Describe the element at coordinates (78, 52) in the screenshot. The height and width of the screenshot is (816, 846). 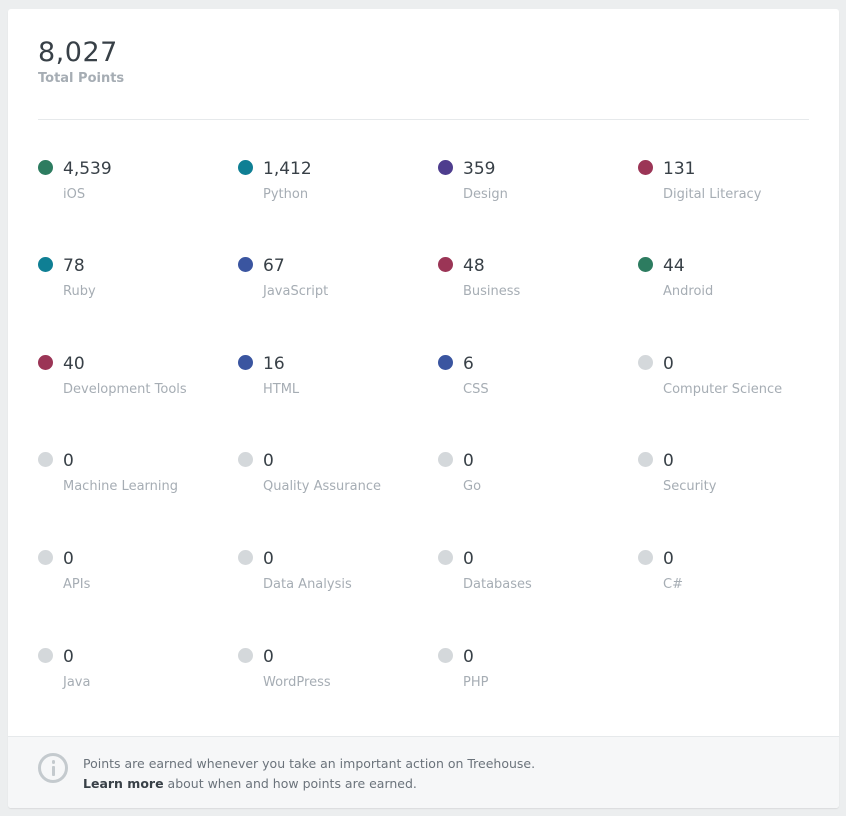
I see `total-points-value: 8,027` at that location.